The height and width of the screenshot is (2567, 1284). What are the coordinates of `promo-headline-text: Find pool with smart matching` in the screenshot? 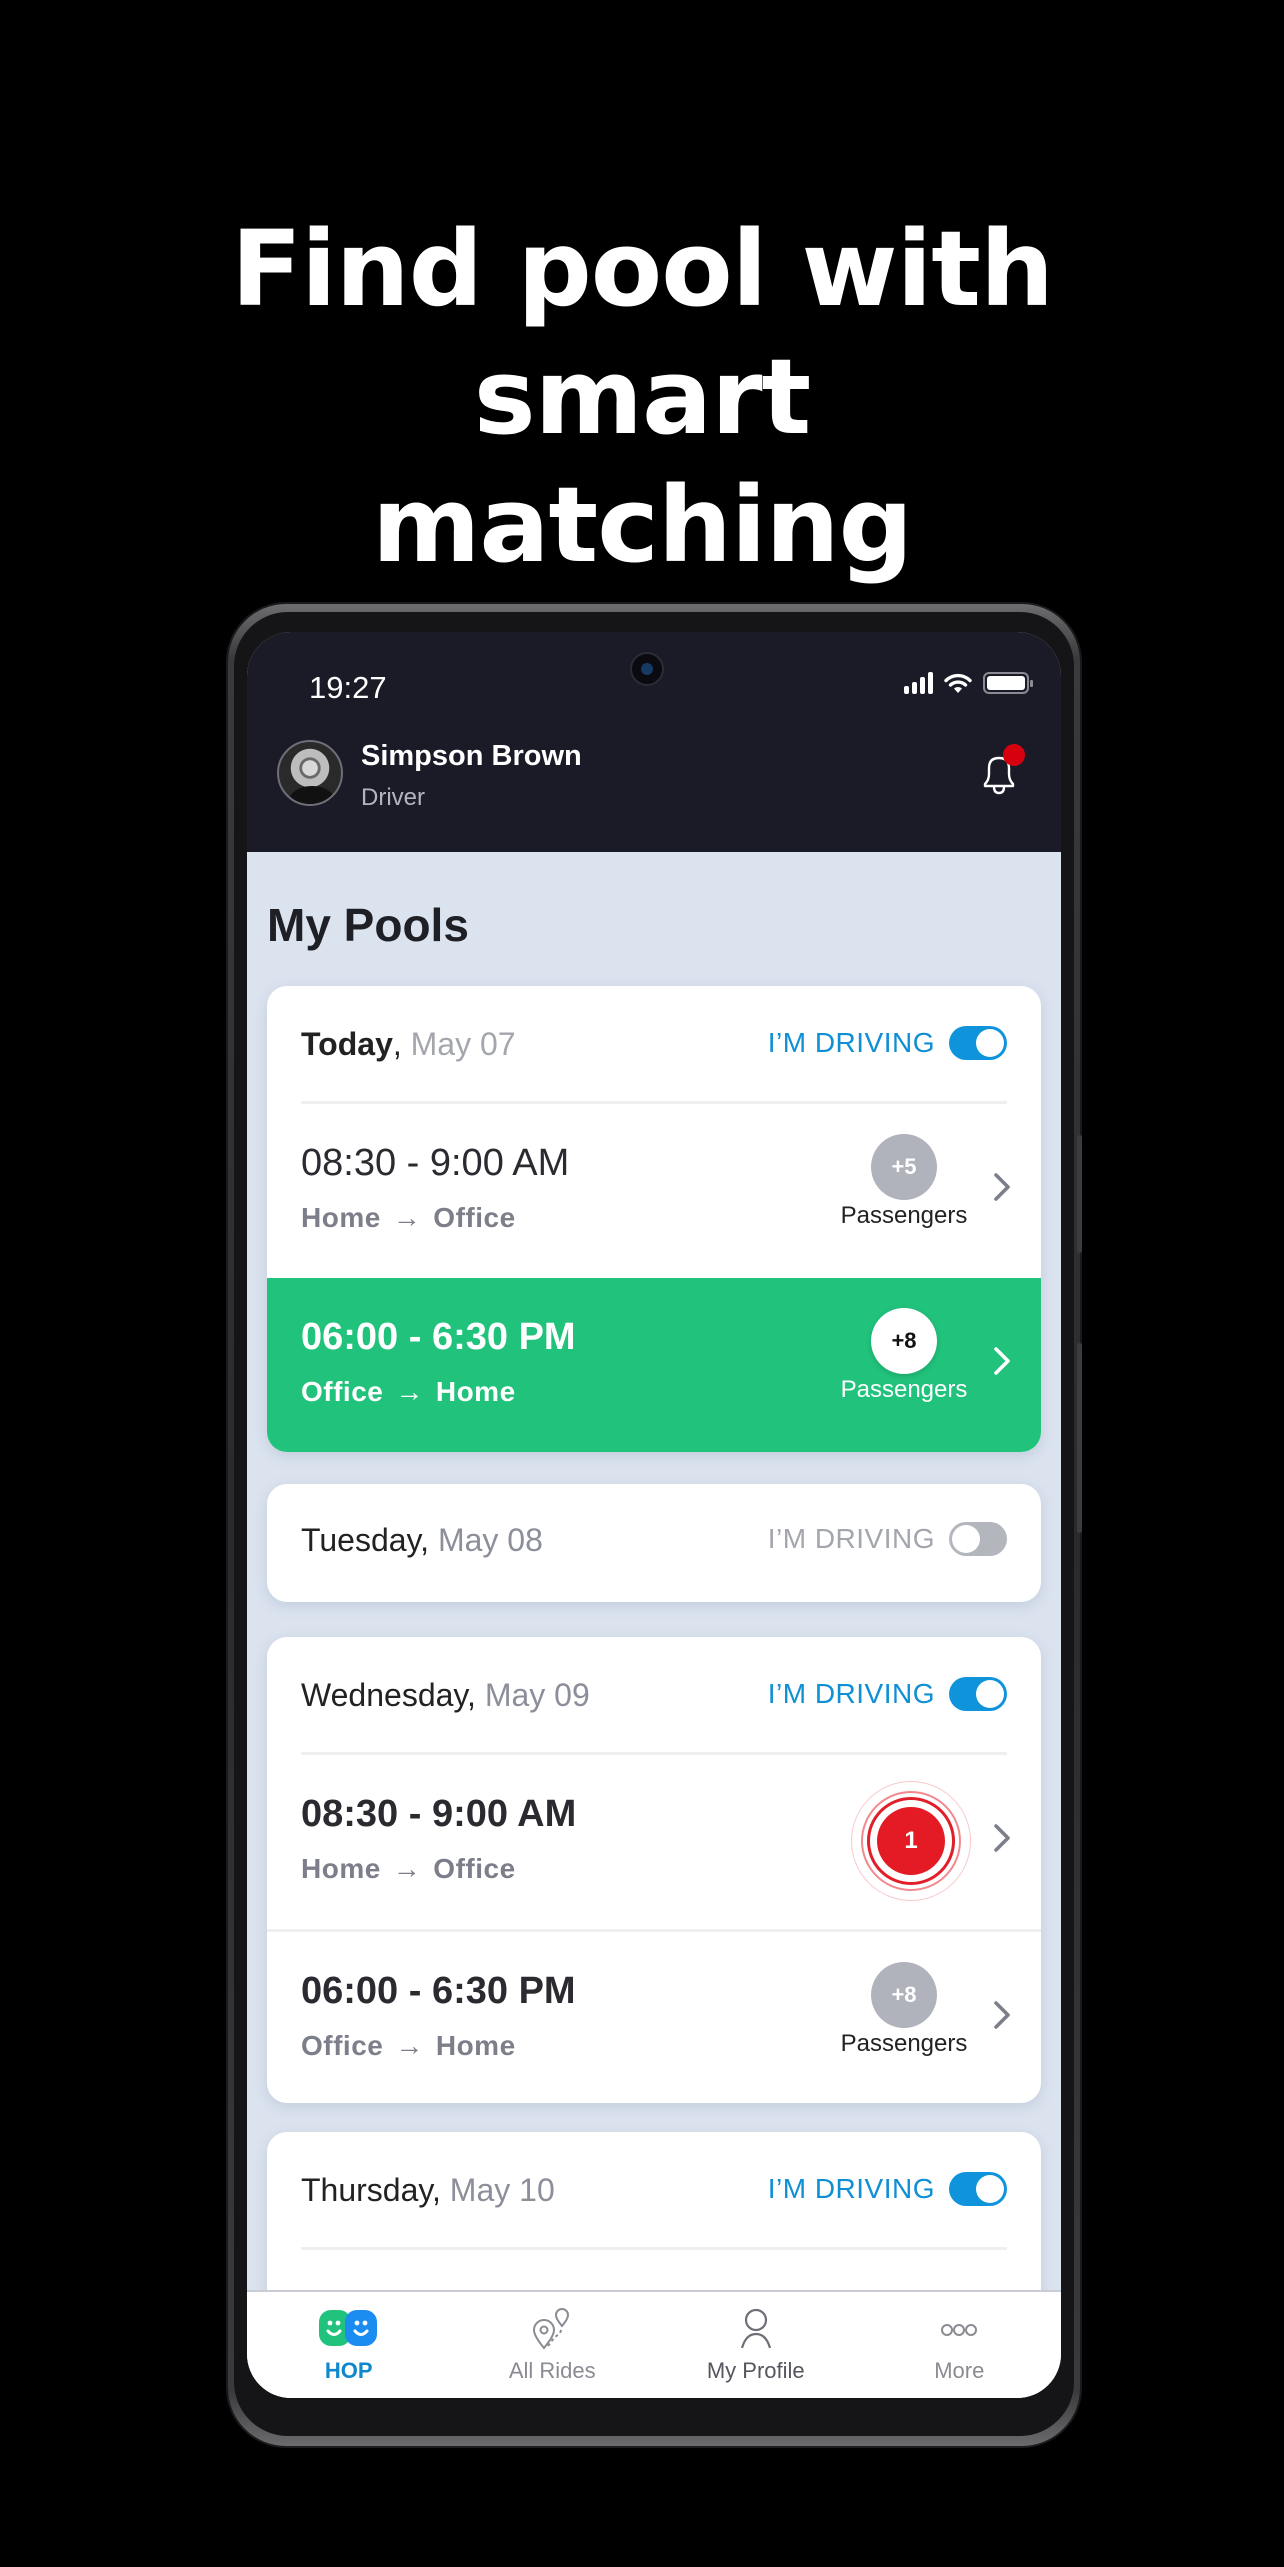 It's located at (642, 397).